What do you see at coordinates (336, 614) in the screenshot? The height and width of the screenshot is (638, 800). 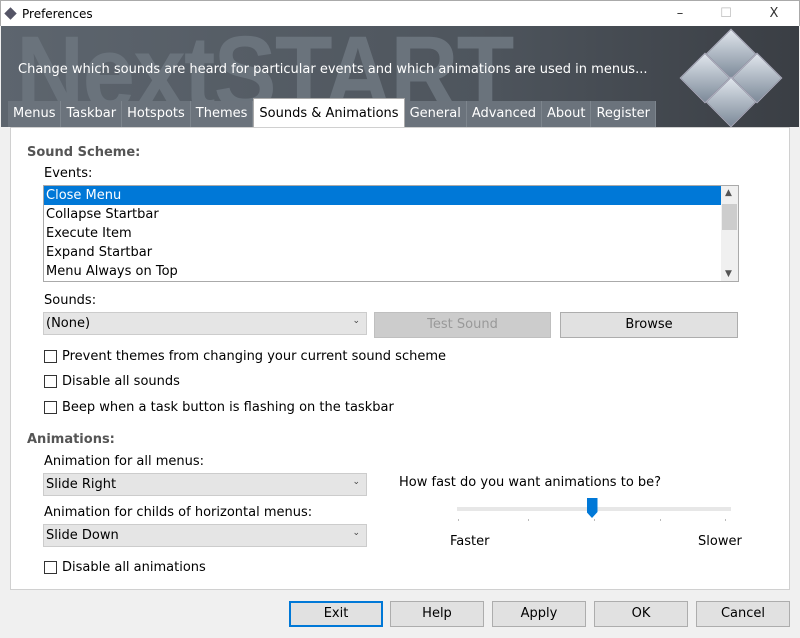 I see `exit-button: Exit` at bounding box center [336, 614].